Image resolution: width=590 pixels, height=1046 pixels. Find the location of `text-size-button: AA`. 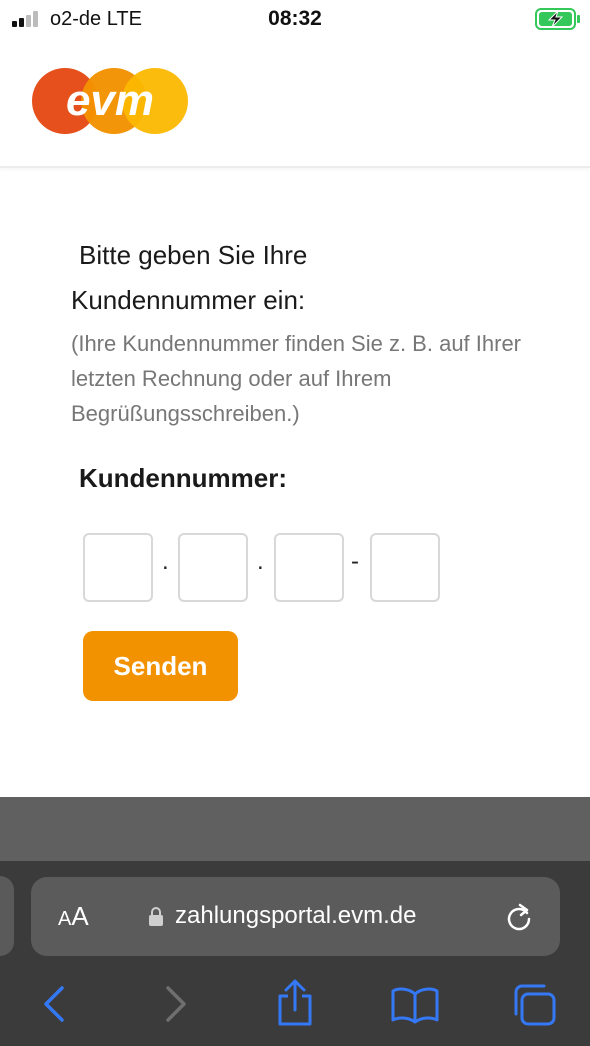

text-size-button: AA is located at coordinates (73, 916).